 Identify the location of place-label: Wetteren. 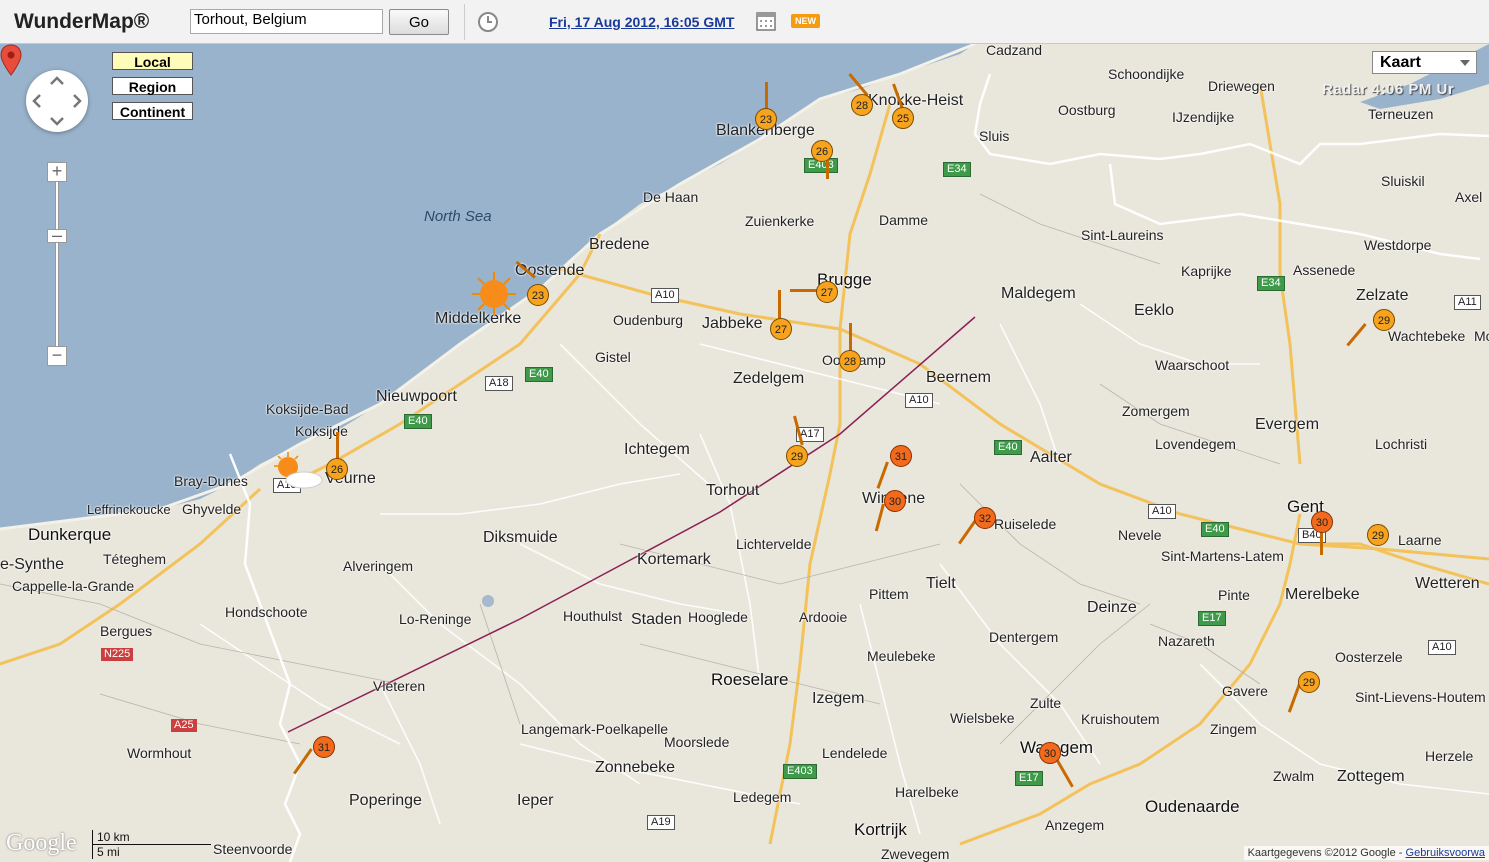
(1447, 583).